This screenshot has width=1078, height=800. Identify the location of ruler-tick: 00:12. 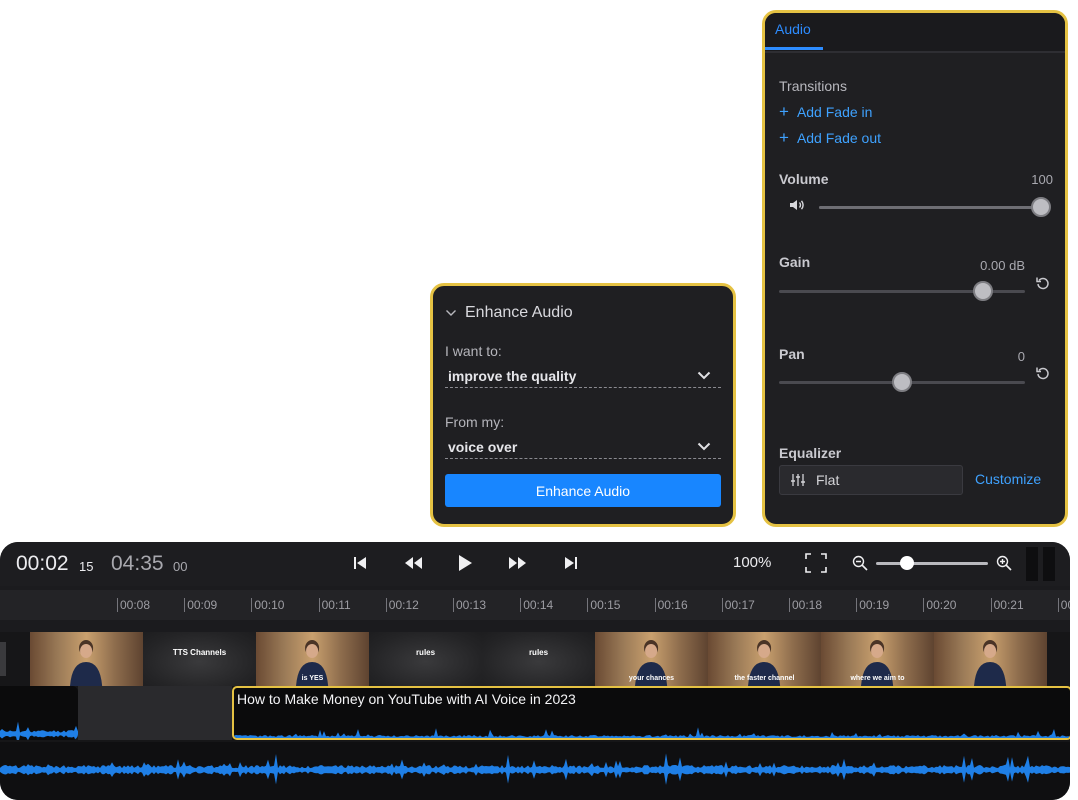
(402, 605).